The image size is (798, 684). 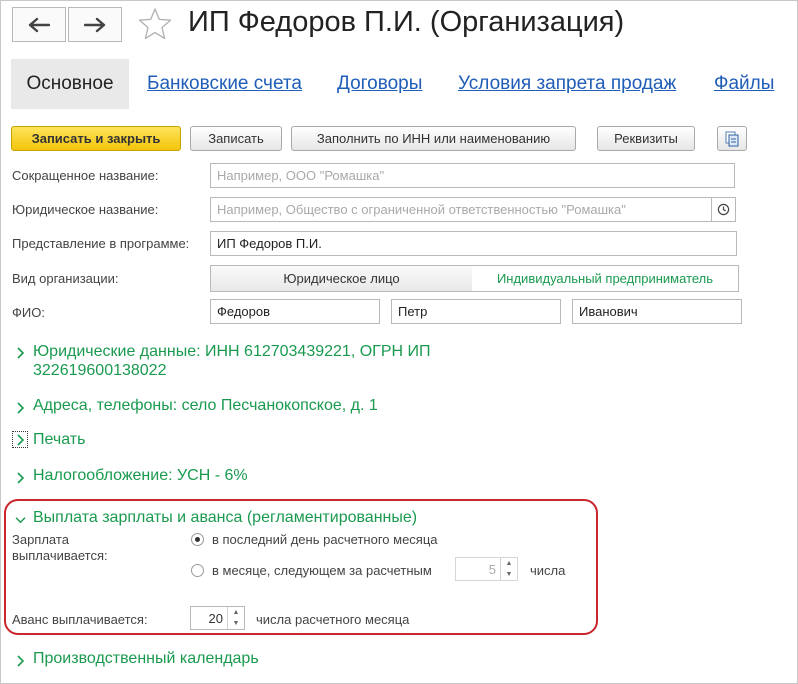 I want to click on short-name-label: Сокращенное название:, so click(x=85, y=175).